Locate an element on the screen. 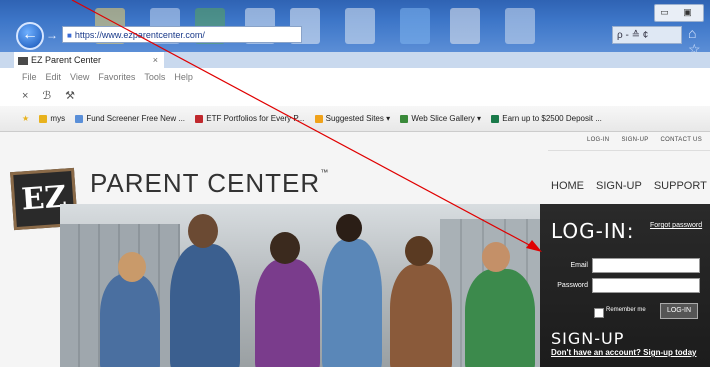 This screenshot has width=710, height=367. favorite-link: Suggested Sites ▾ is located at coordinates (352, 118).